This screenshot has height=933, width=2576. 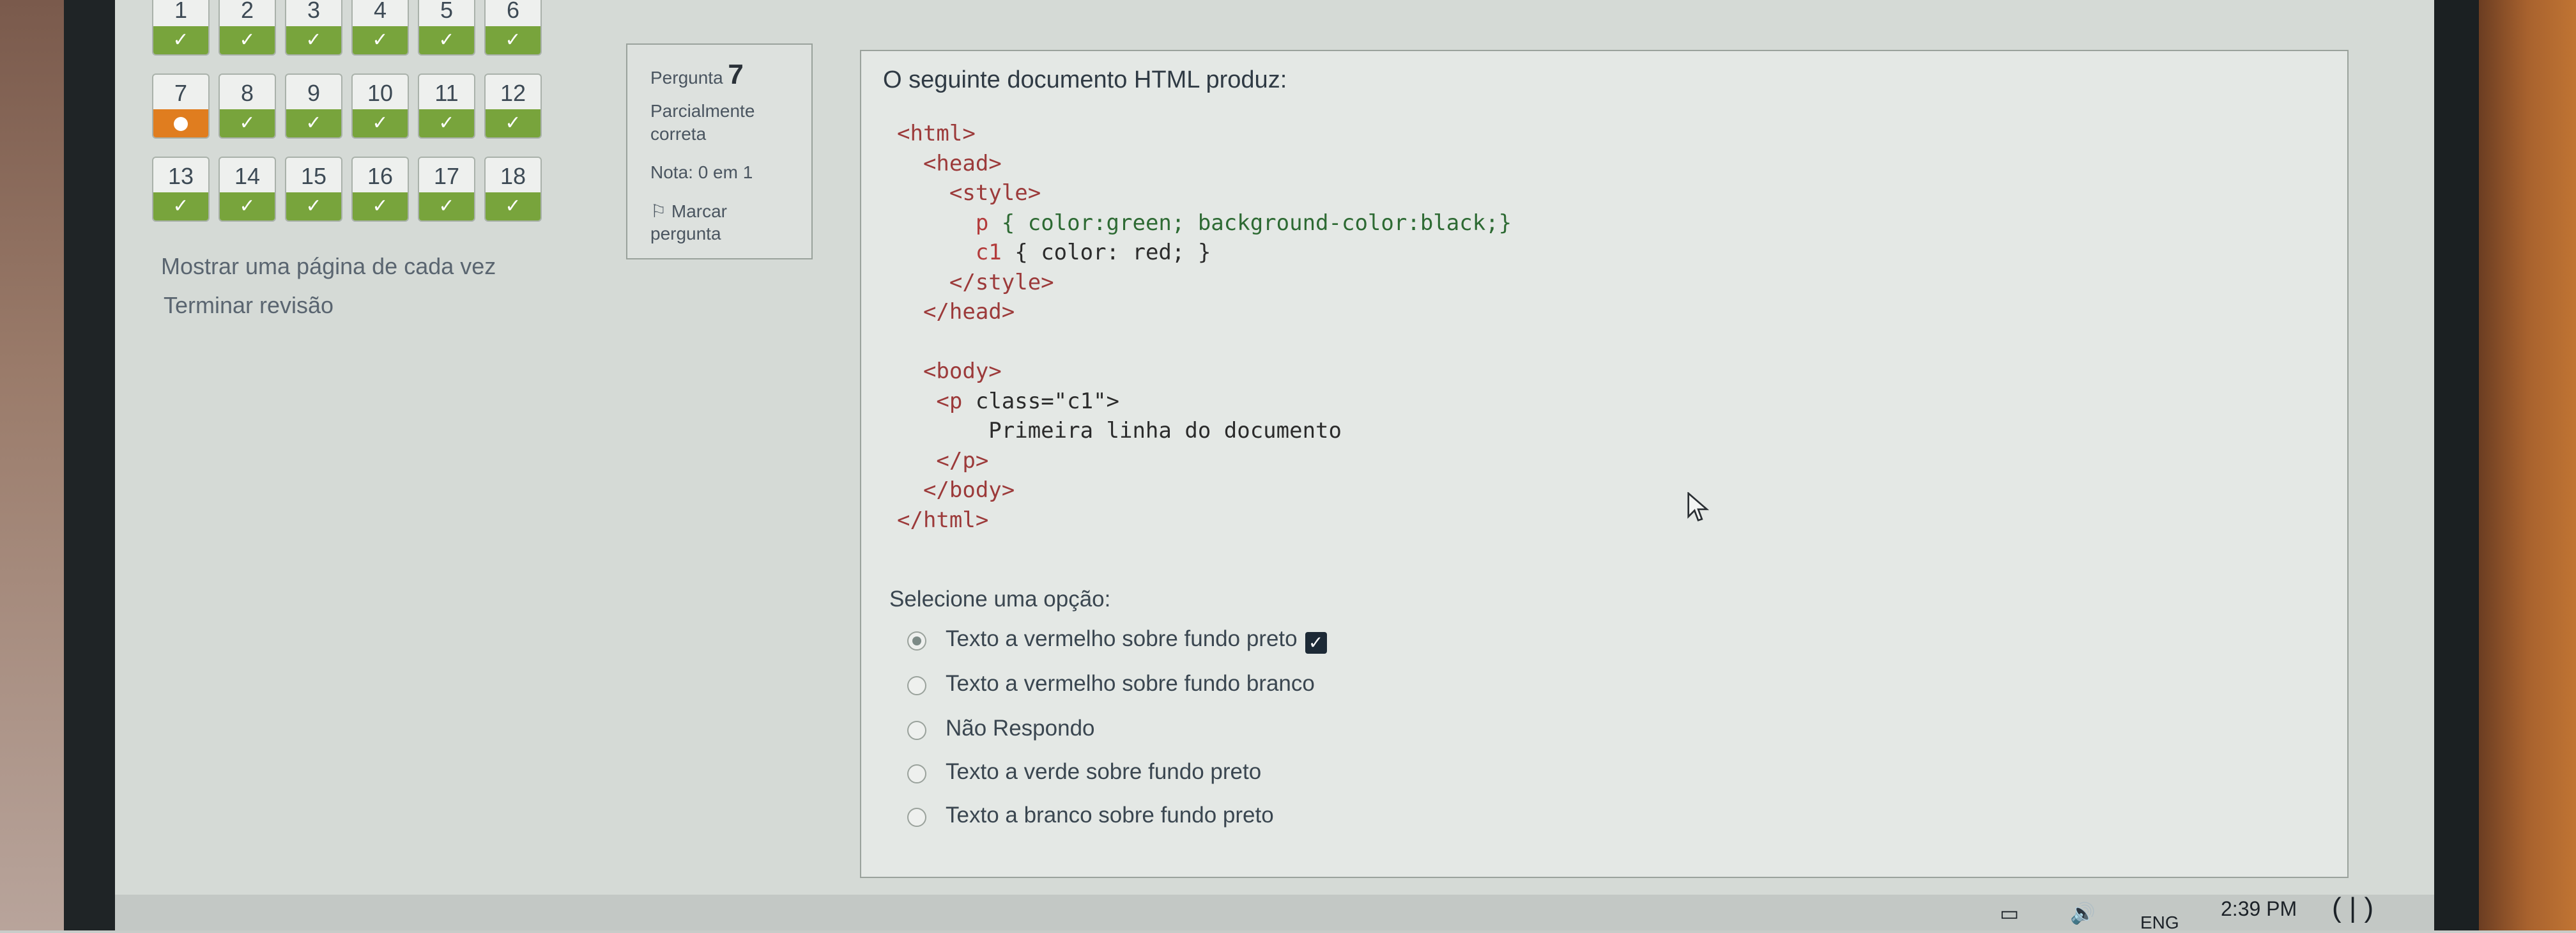 What do you see at coordinates (380, 28) in the screenshot?
I see `quiz-nav-button-4: 4 ✓` at bounding box center [380, 28].